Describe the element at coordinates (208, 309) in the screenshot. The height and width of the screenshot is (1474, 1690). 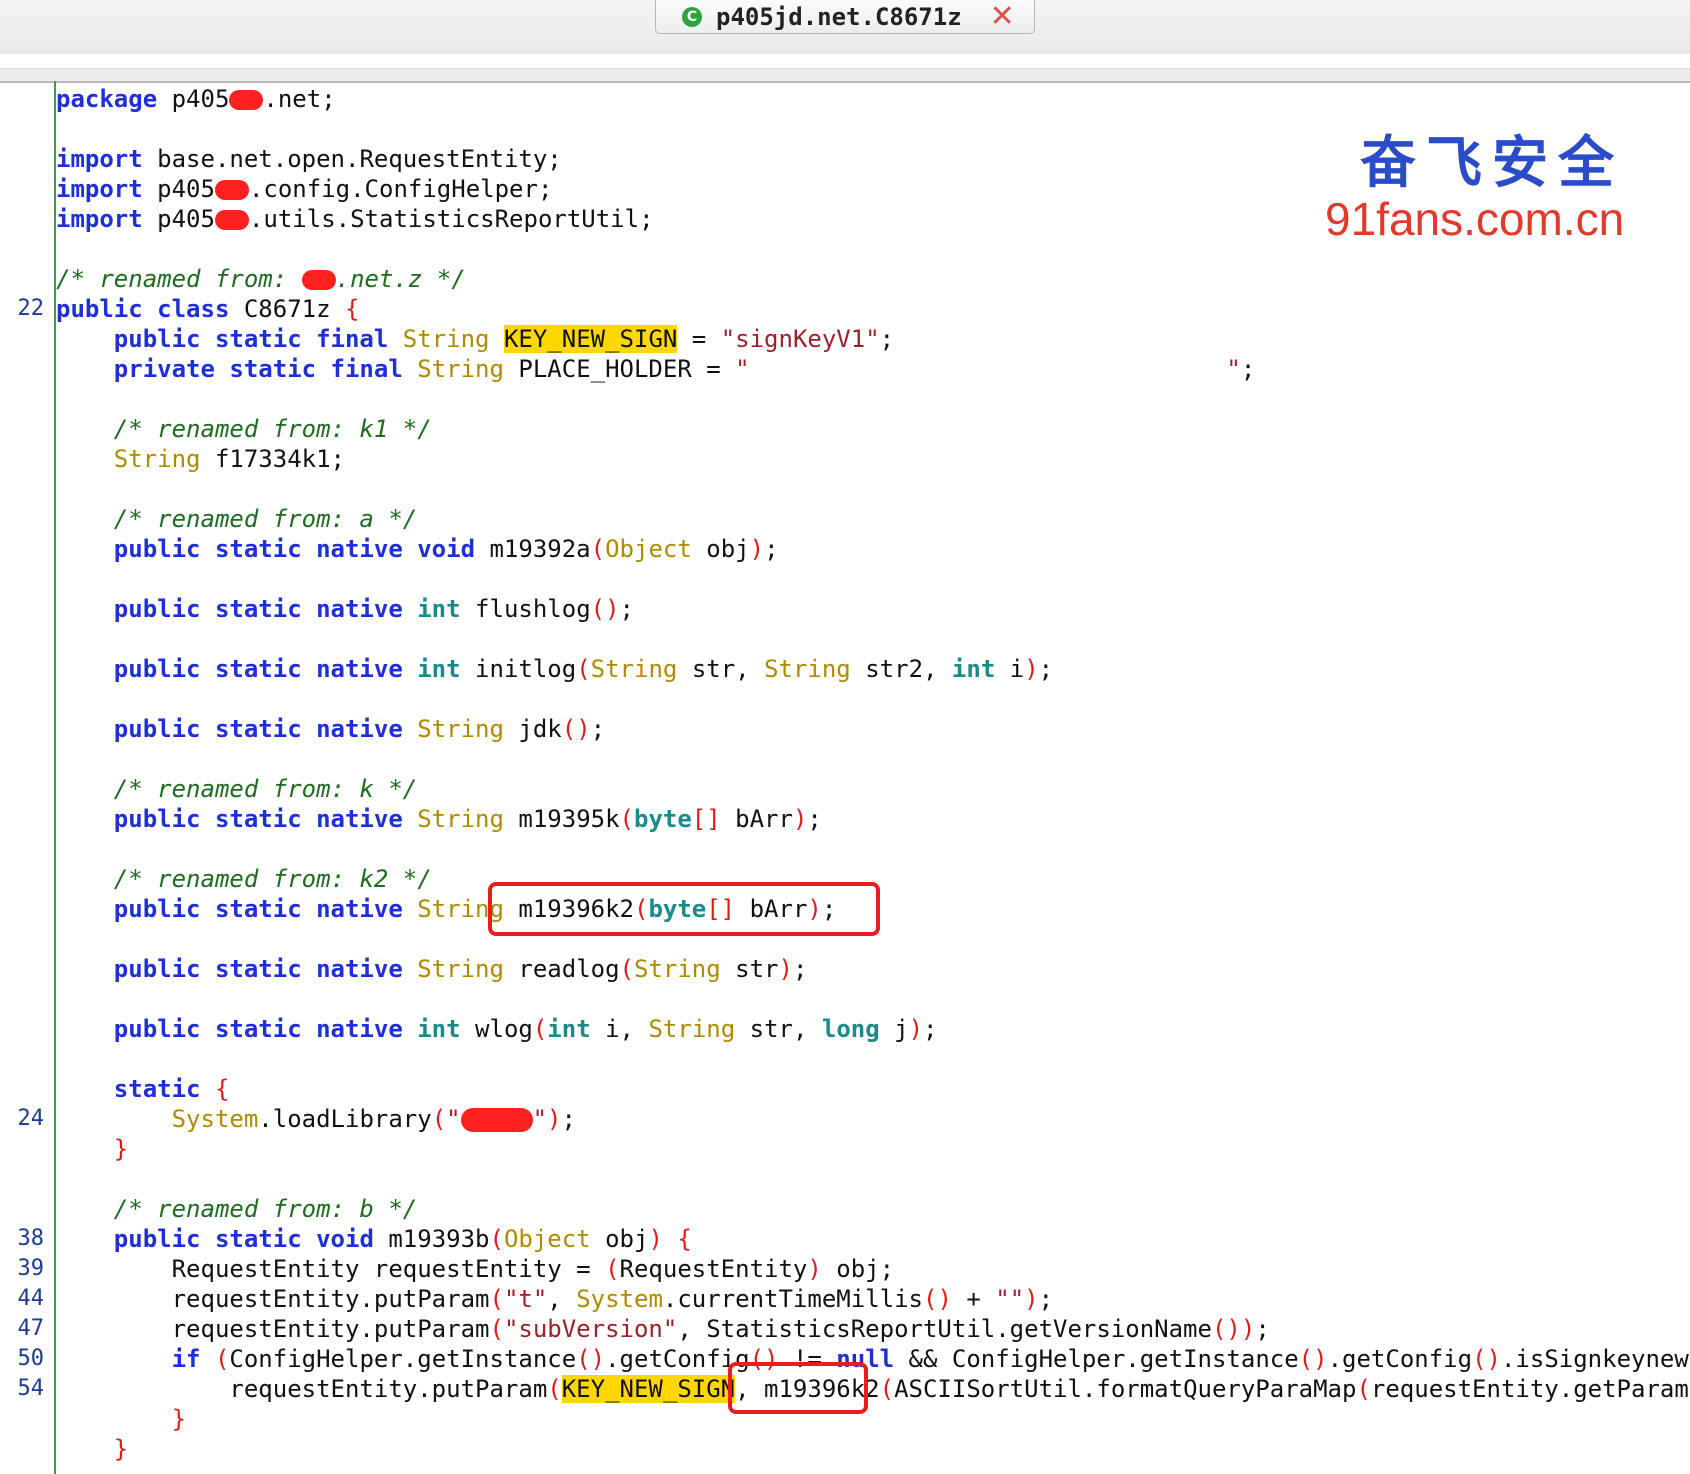
I see `code-line-class-decl: public class C8671z {` at that location.